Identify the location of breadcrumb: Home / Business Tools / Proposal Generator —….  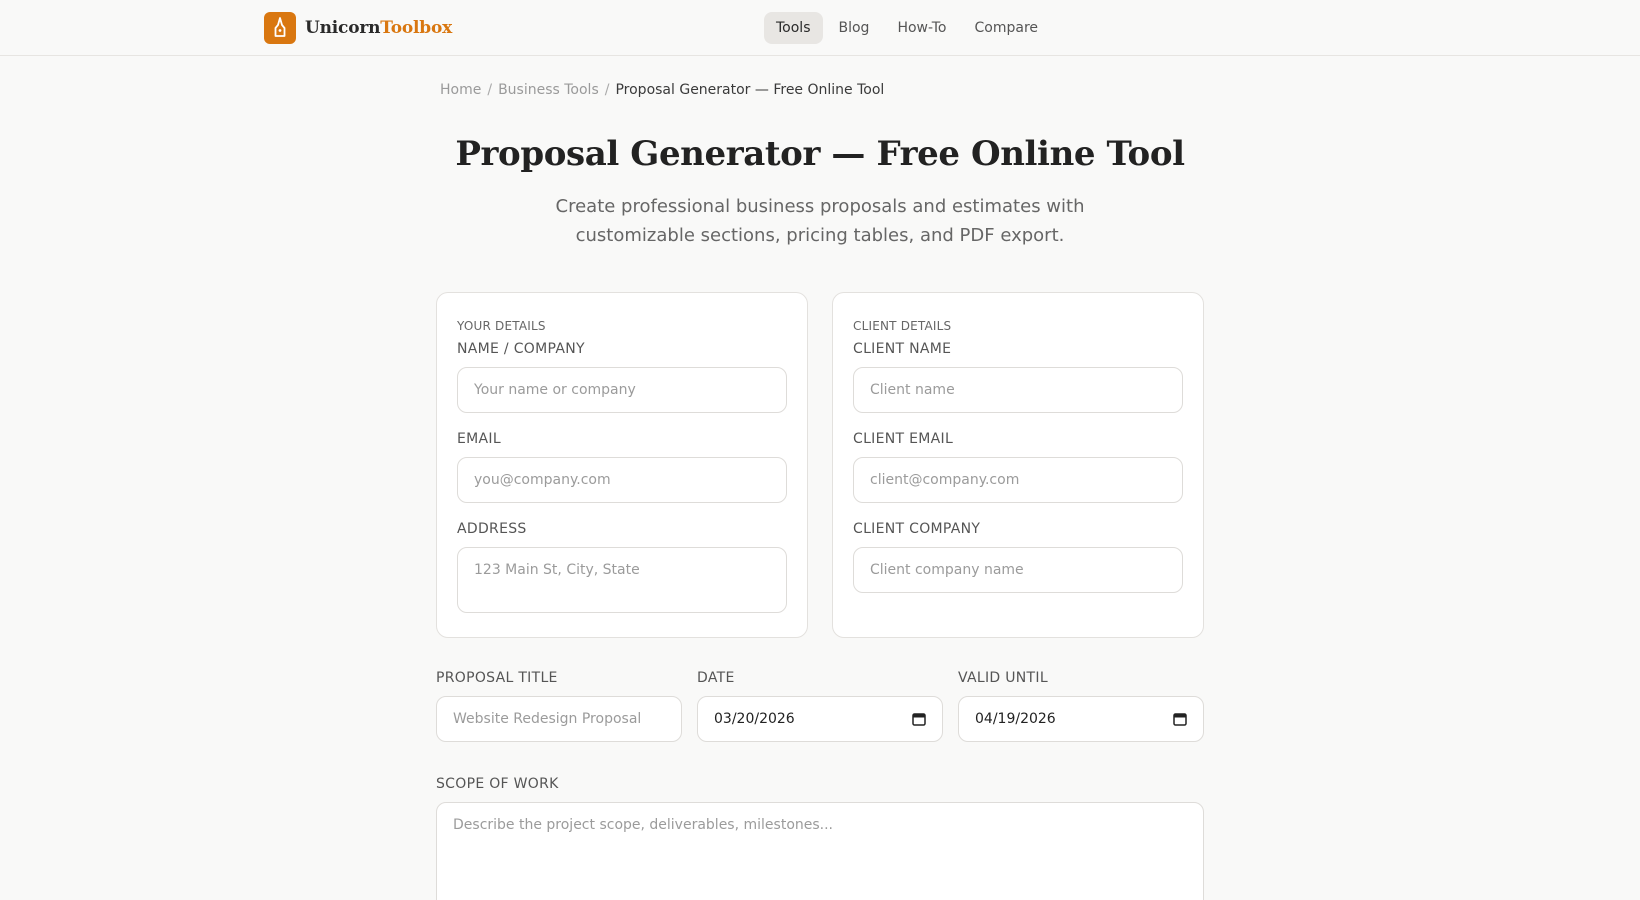
(662, 90).